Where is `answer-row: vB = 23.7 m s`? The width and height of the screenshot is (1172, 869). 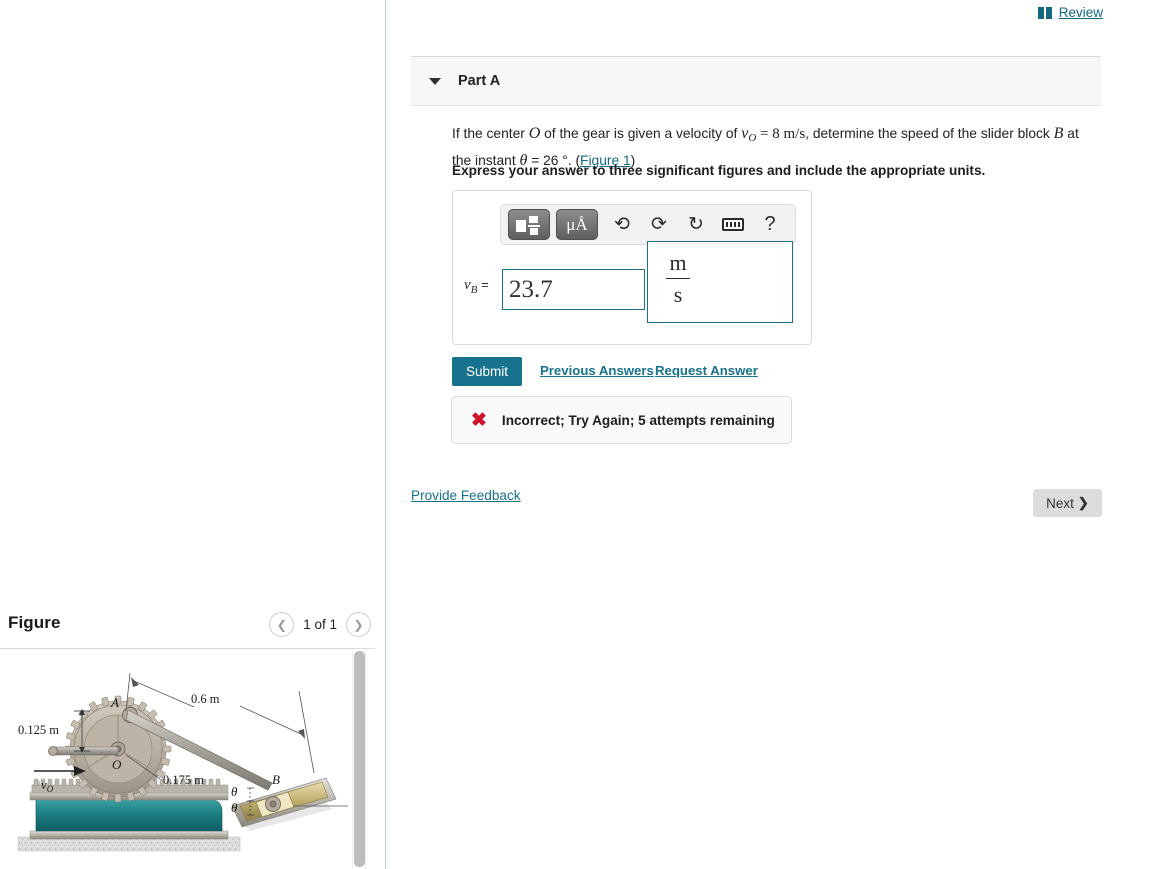 answer-row: vB = 23.7 m s is located at coordinates (633, 289).